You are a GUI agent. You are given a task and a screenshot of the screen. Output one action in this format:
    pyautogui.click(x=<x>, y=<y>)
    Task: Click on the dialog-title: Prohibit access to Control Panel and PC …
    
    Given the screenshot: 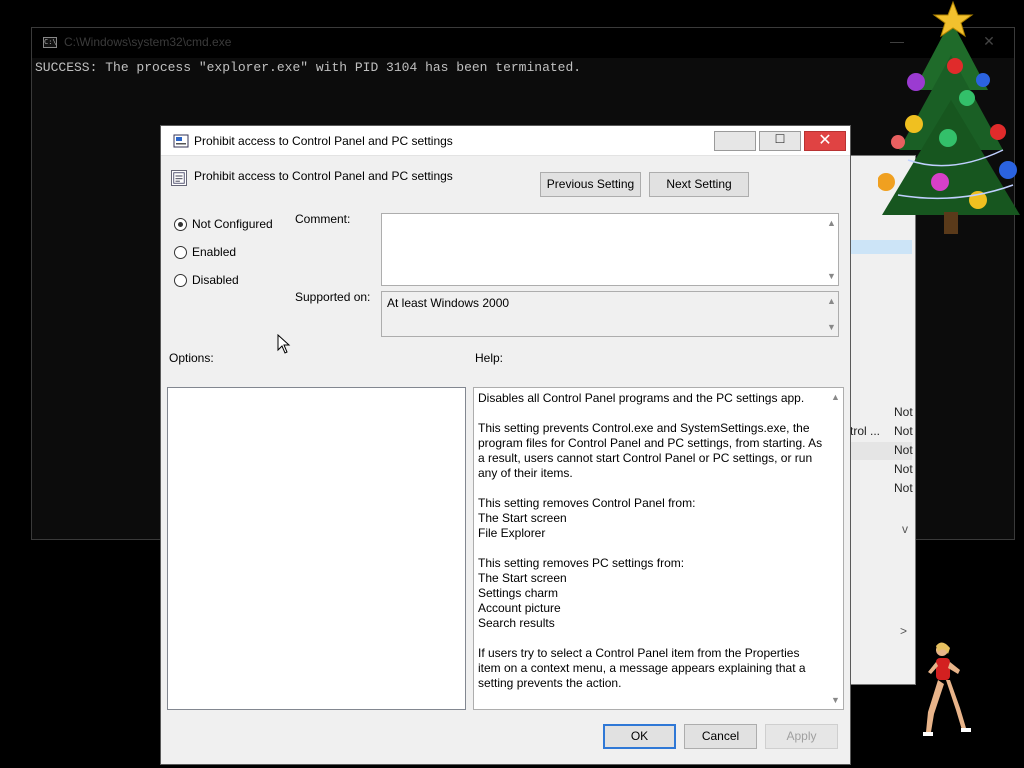 What is the action you would take?
    pyautogui.click(x=323, y=141)
    